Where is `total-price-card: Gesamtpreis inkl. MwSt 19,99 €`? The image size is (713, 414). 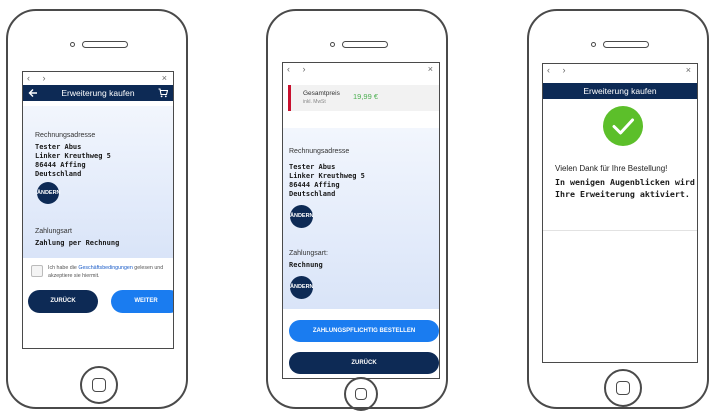
total-price-card: Gesamtpreis inkl. MwSt 19,99 € is located at coordinates (363, 98).